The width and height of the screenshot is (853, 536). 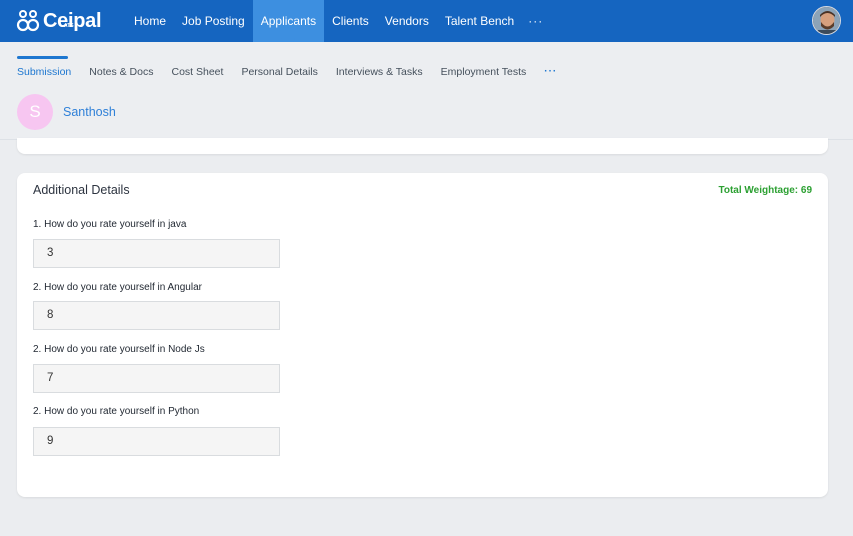 I want to click on card-title: Additional Details, so click(x=81, y=190).